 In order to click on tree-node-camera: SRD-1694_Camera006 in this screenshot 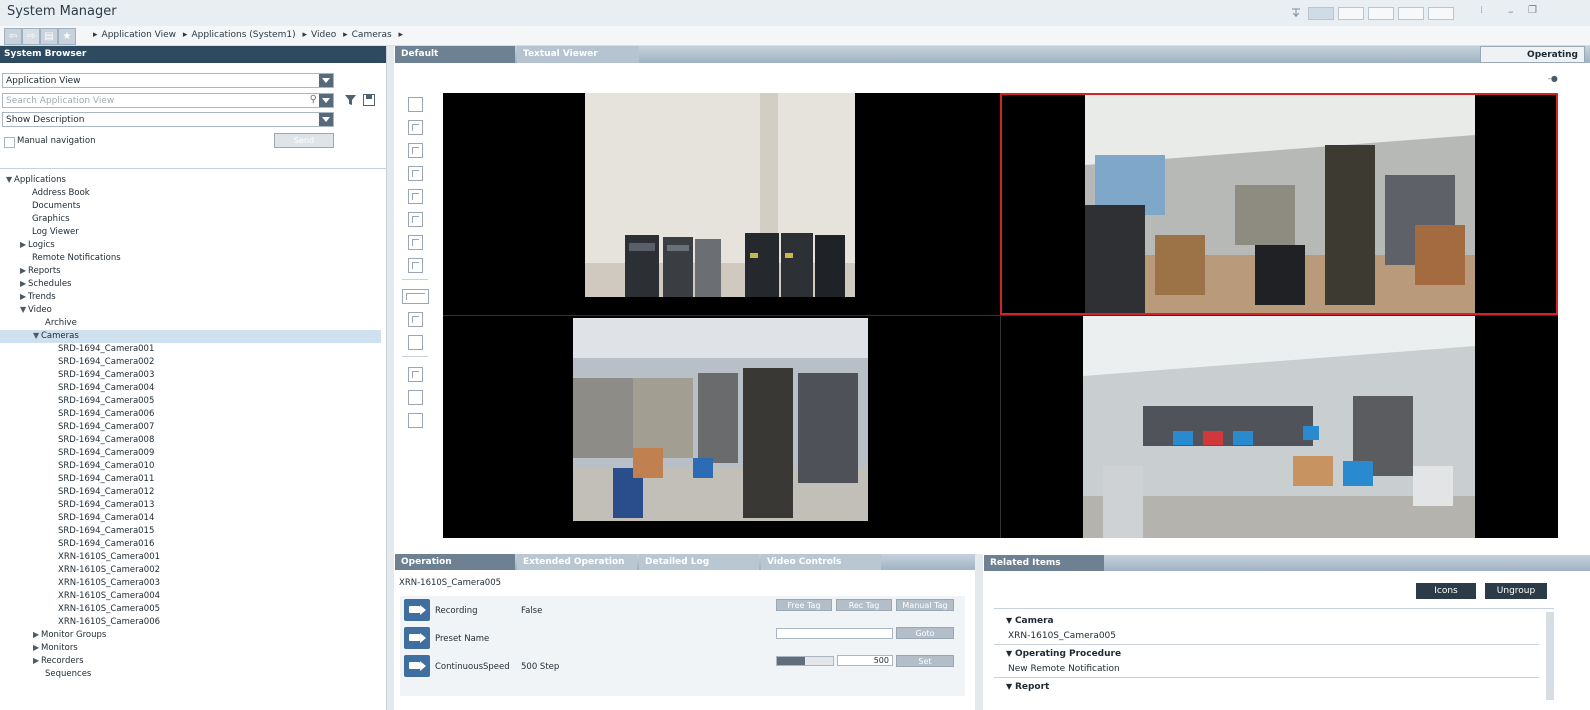, I will do `click(106, 414)`.